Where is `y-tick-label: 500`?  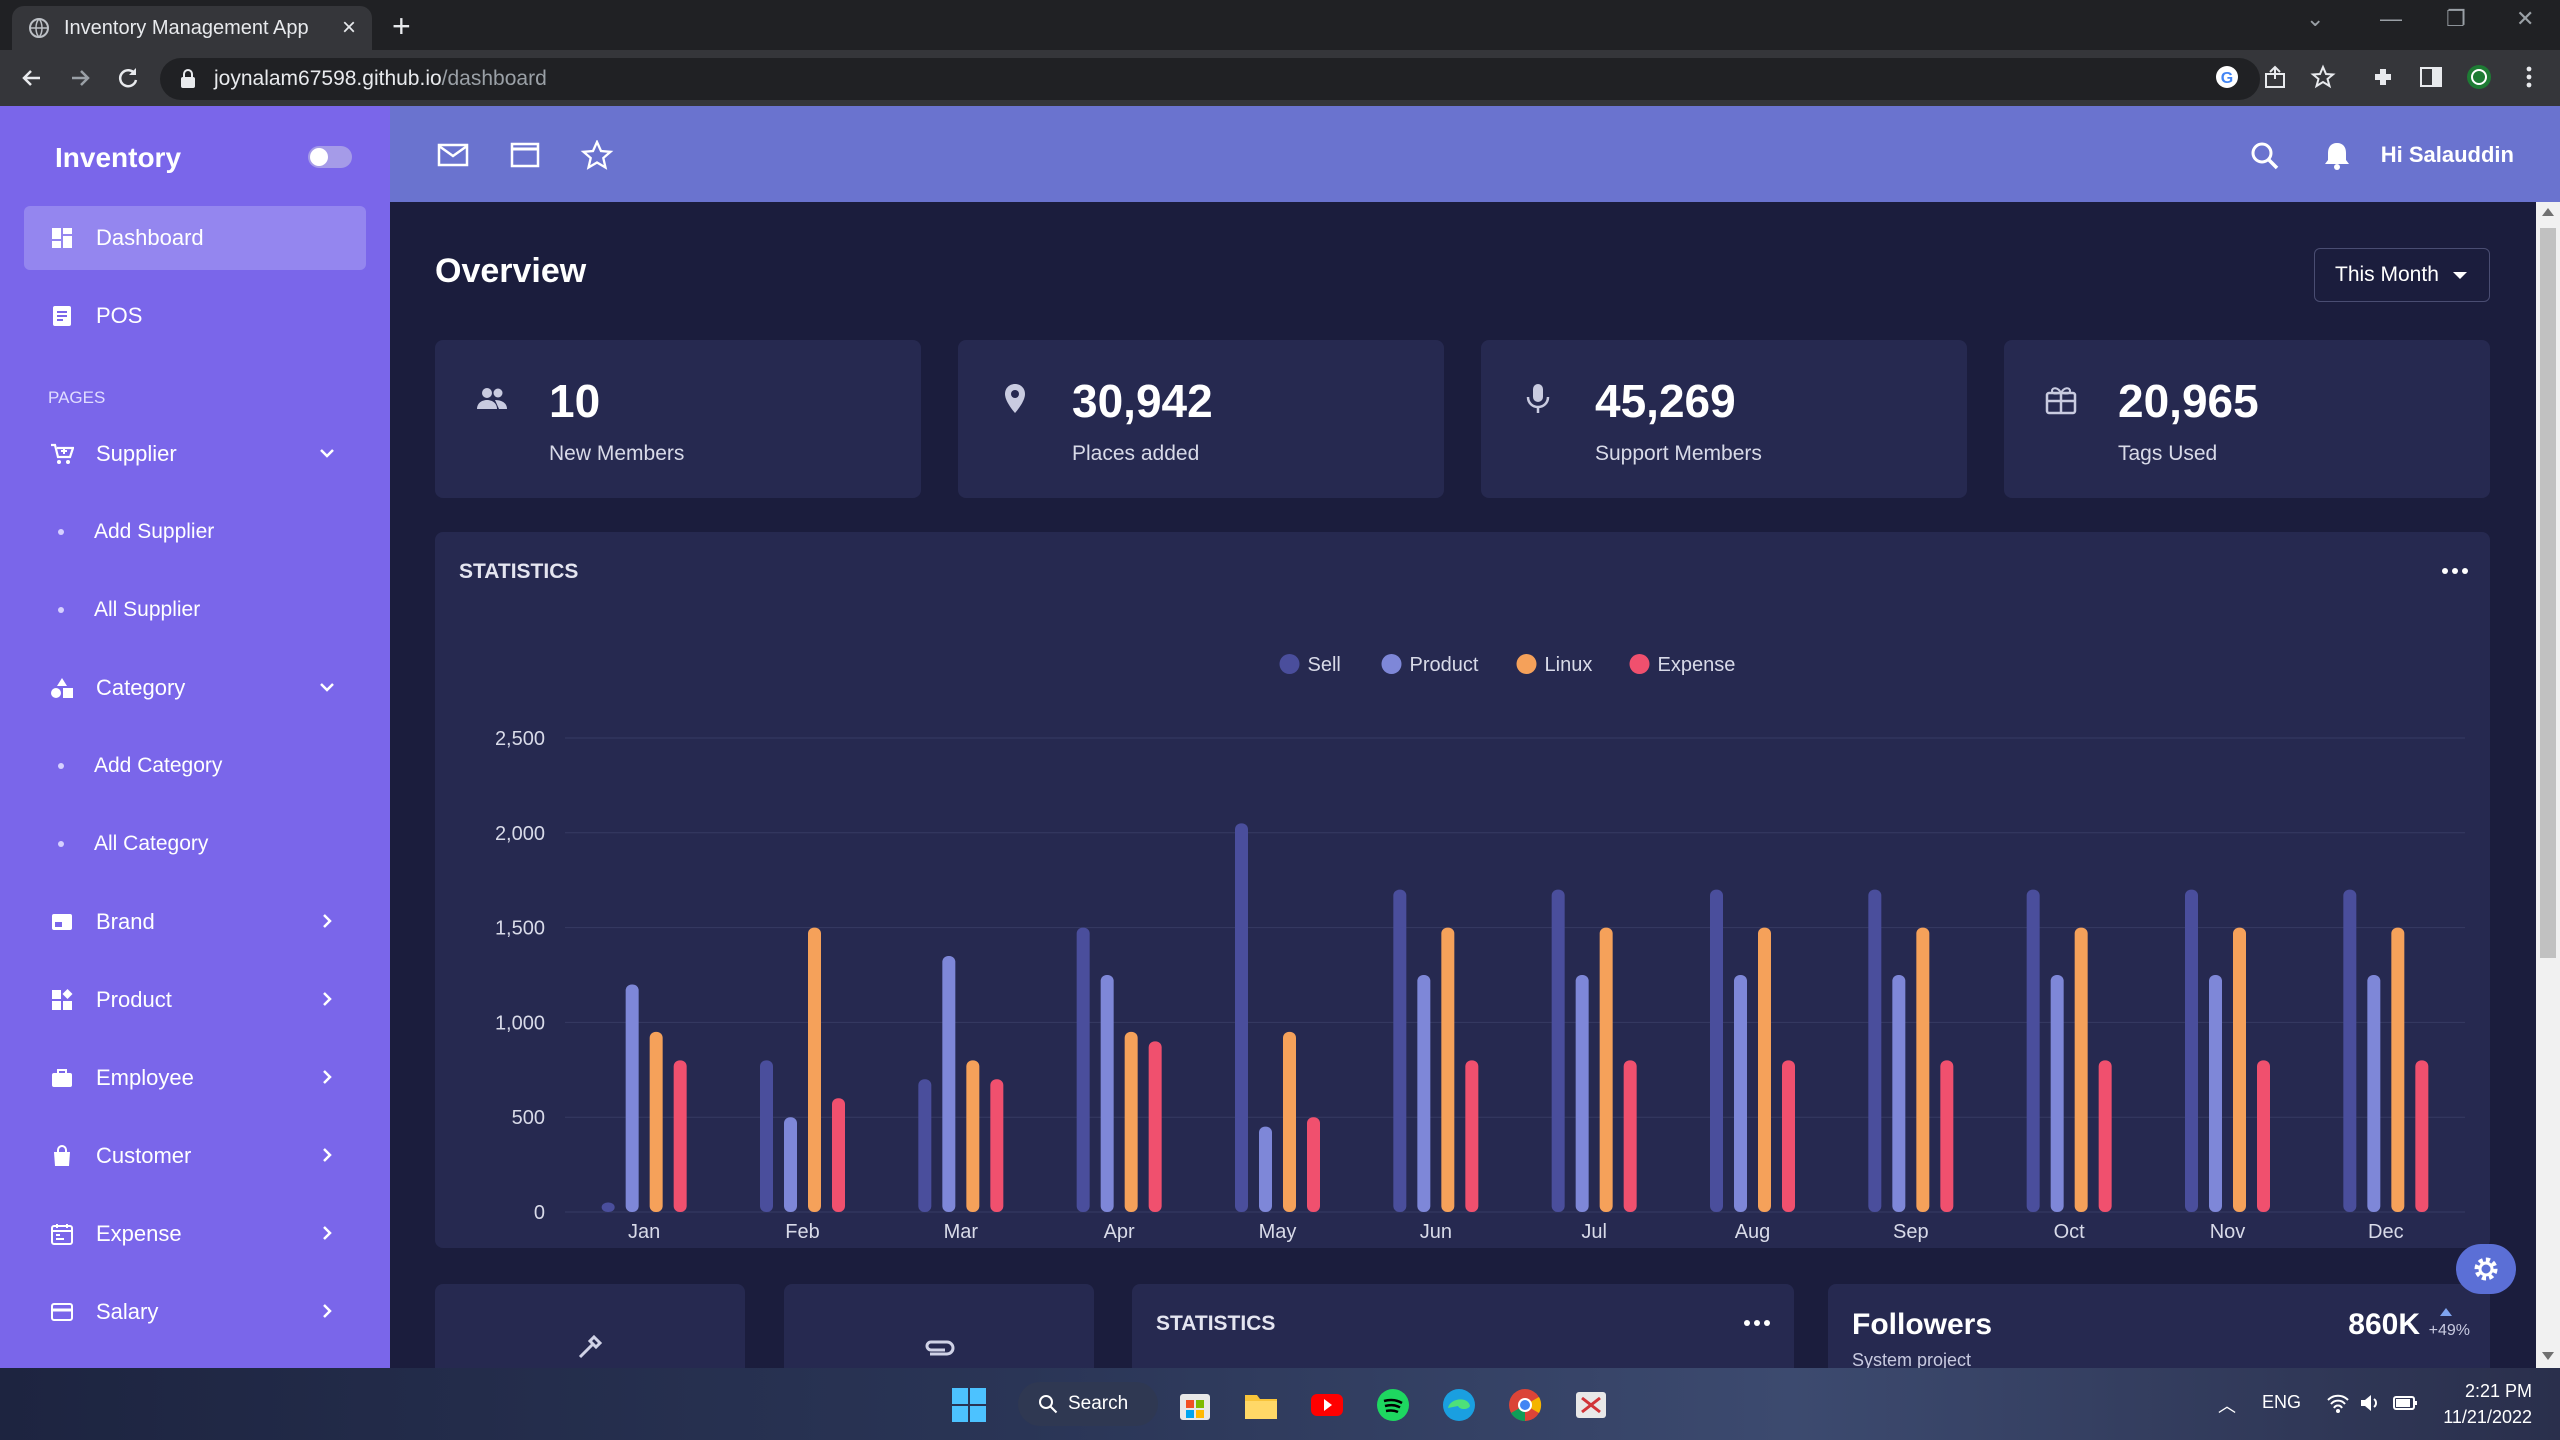
y-tick-label: 500 is located at coordinates (528, 1118).